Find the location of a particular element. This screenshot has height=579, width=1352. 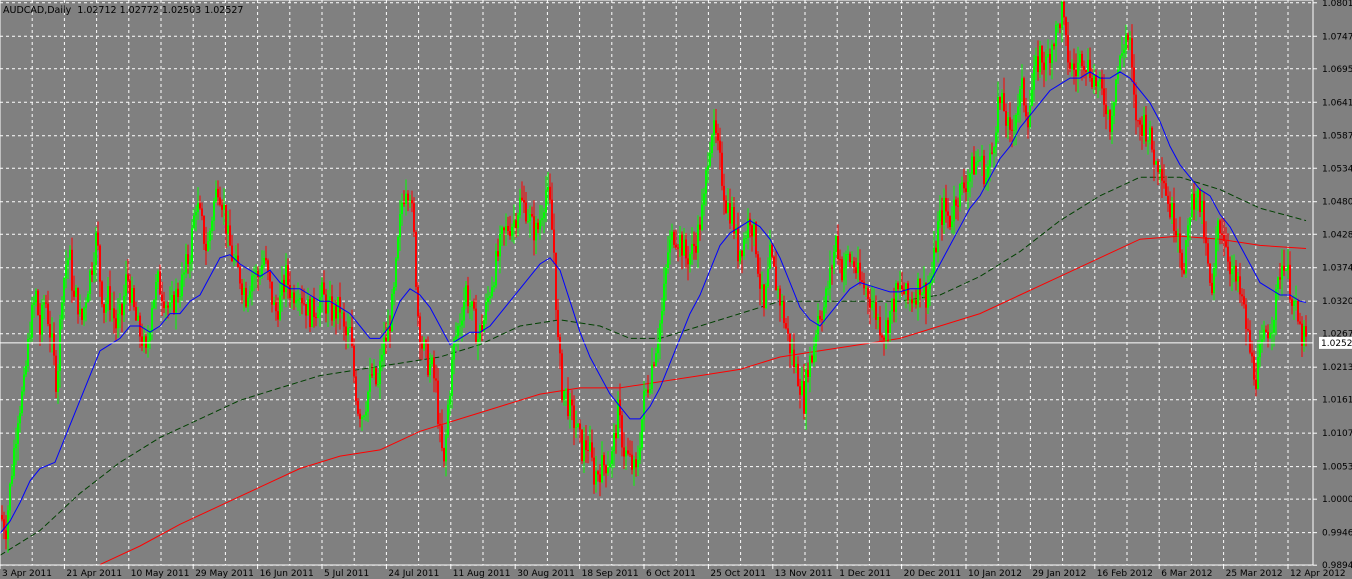

y-tick-label: 1.02135 is located at coordinates (1337, 368).